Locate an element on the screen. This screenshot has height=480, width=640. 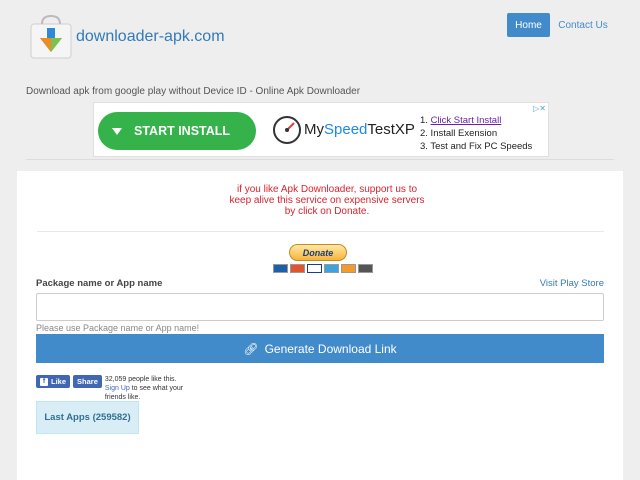
header-divider is located at coordinates (320, 159).